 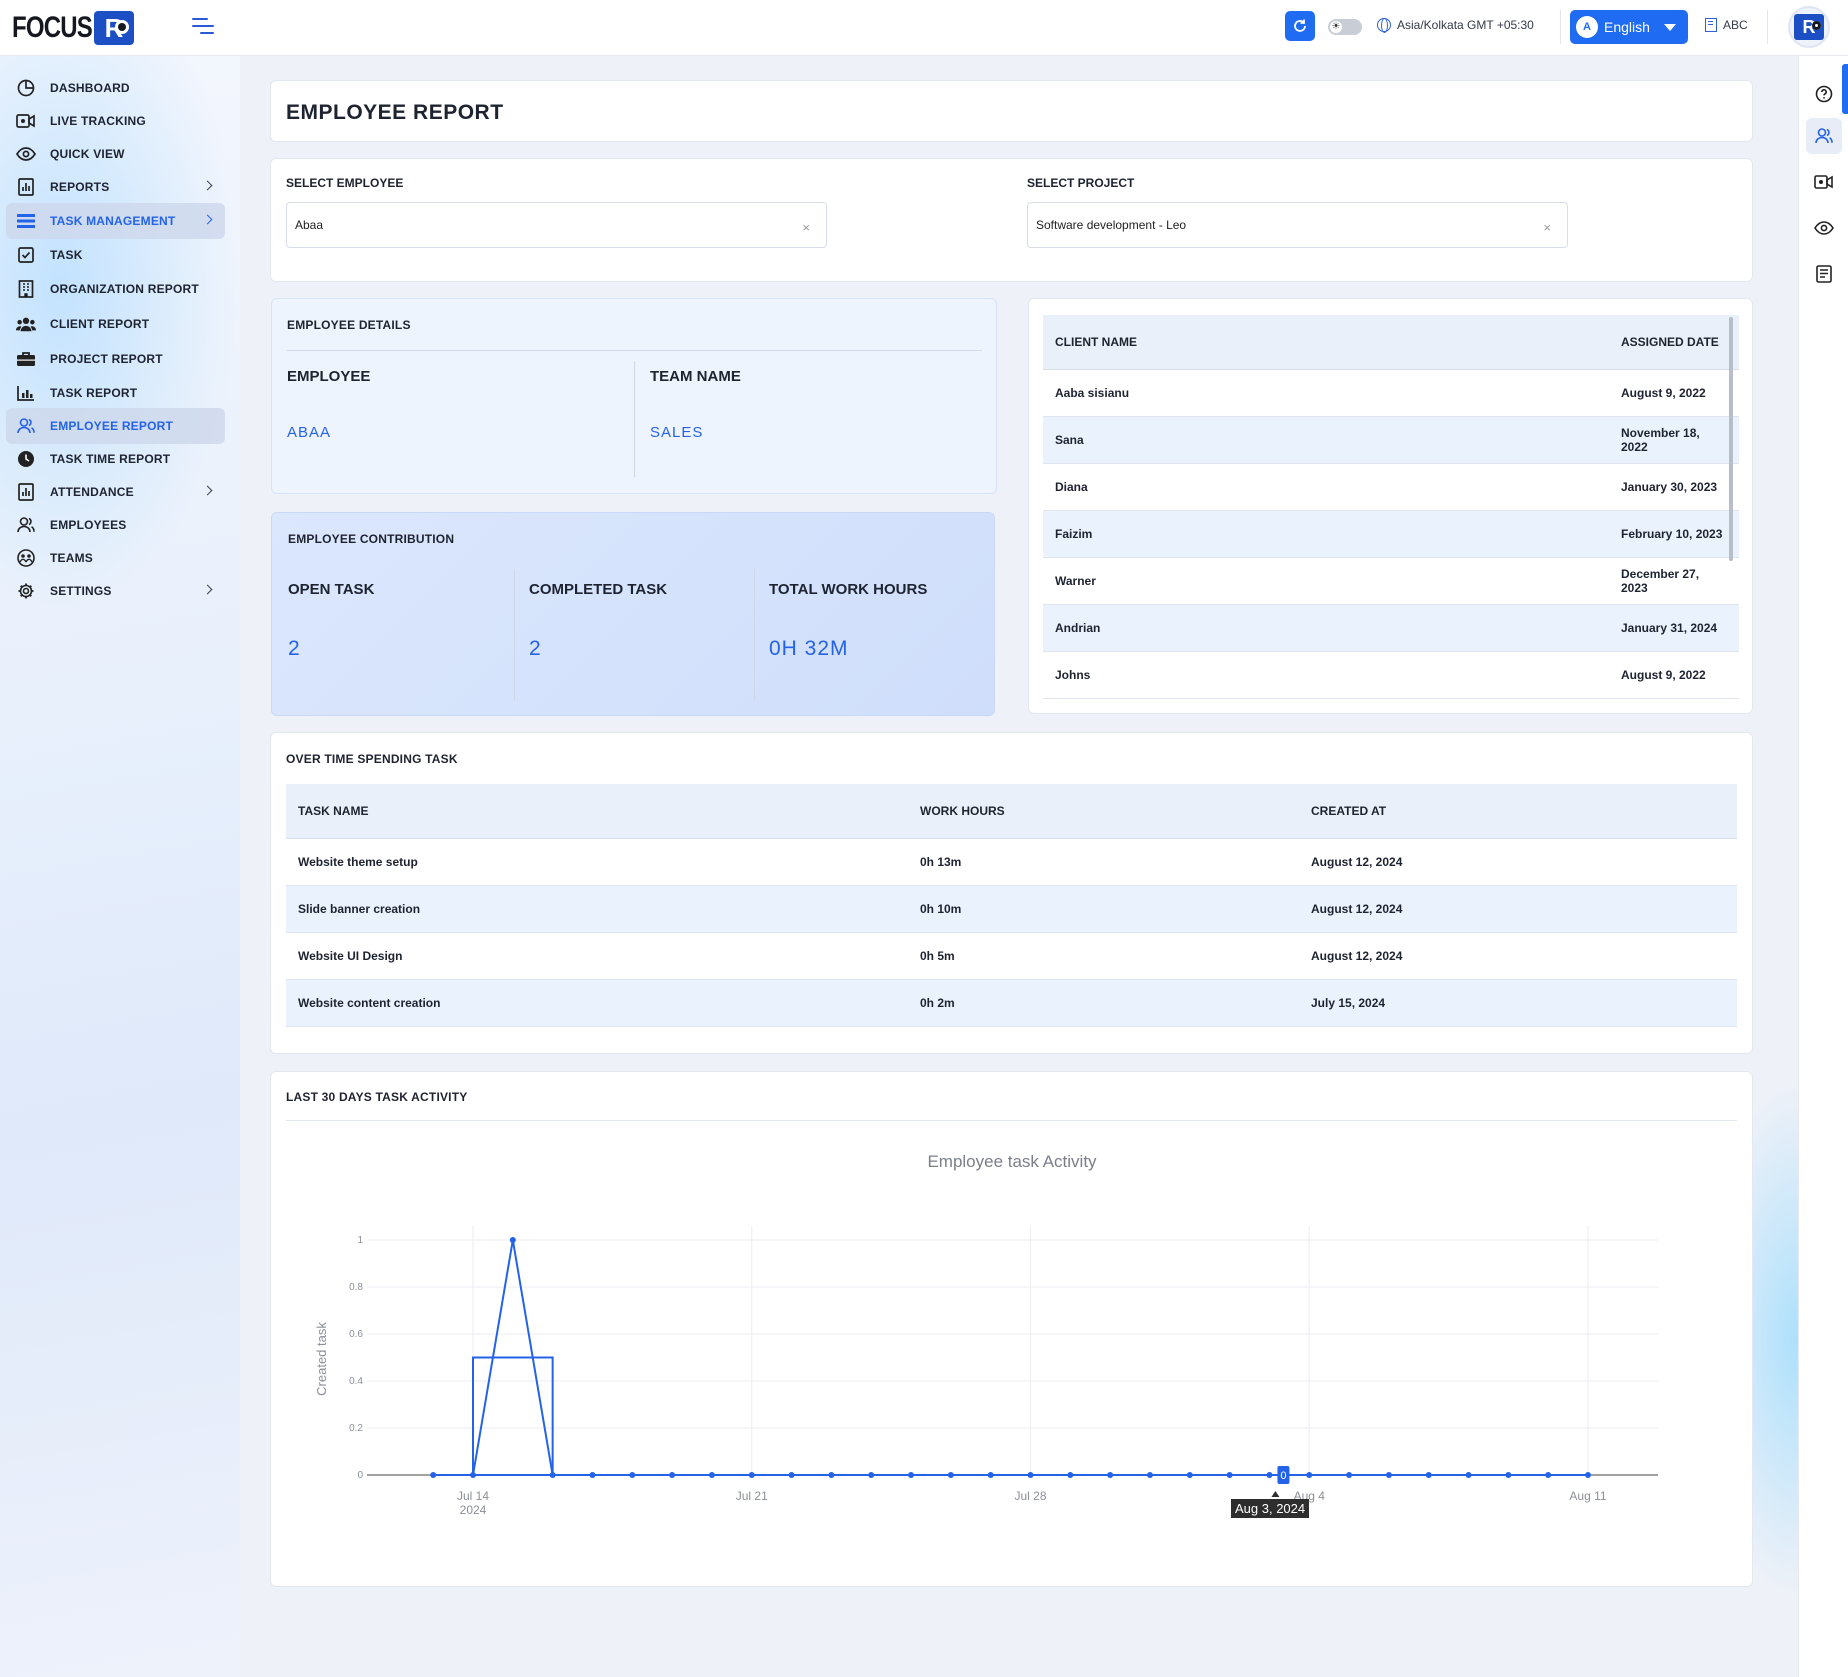 I want to click on help-button, so click(x=1824, y=94).